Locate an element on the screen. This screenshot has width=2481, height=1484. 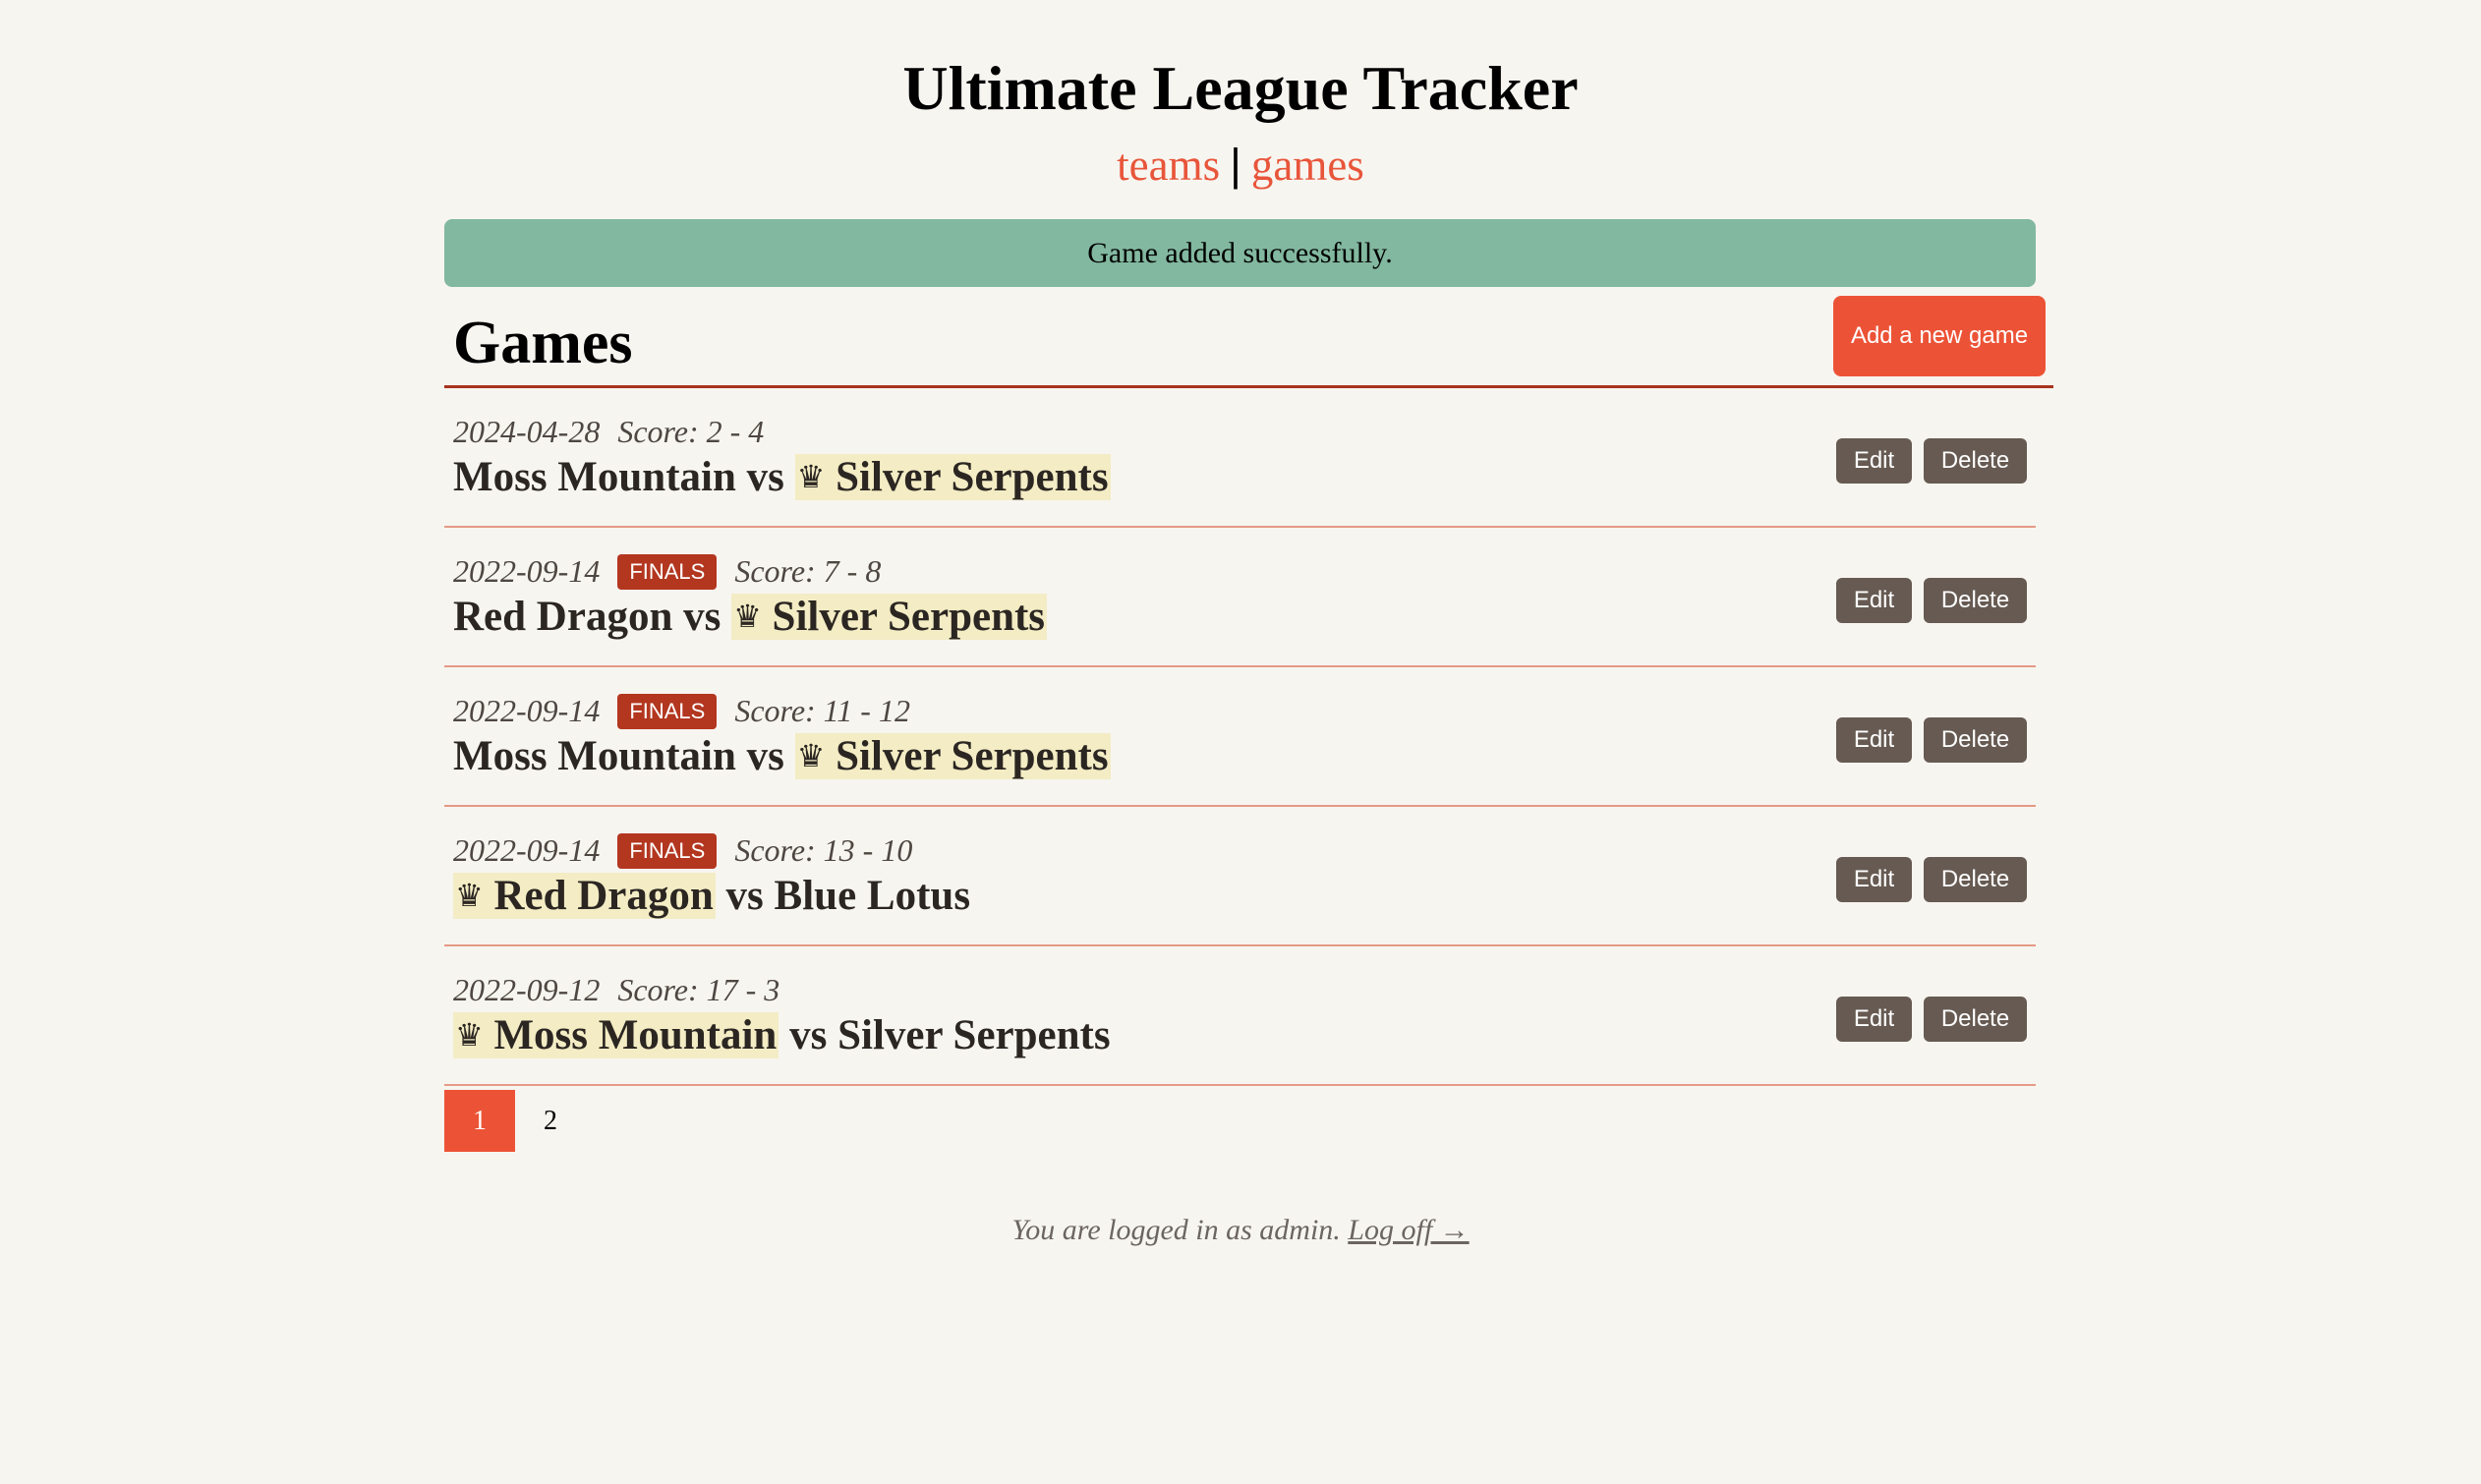
game-score: Score: 17 - 3 is located at coordinates (698, 989).